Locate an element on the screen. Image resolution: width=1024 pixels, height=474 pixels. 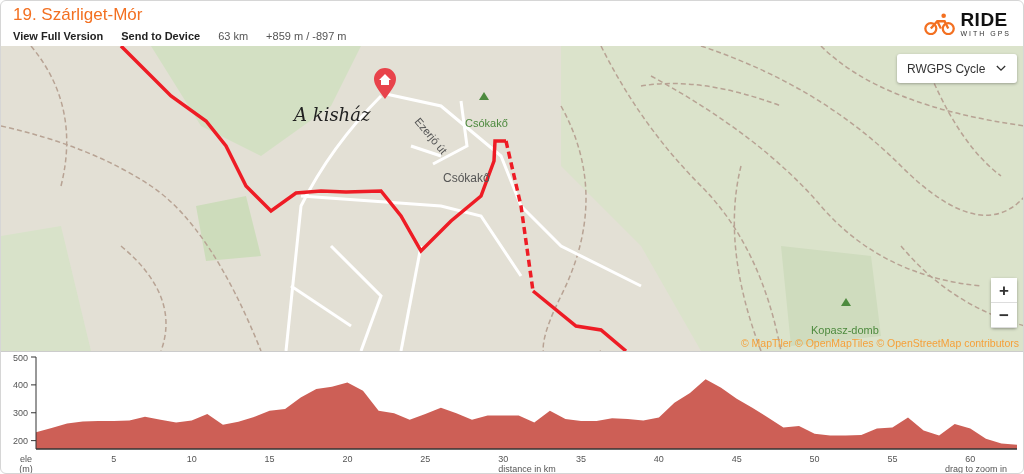
logo-wordmark: RIDE is located at coordinates (984, 19).